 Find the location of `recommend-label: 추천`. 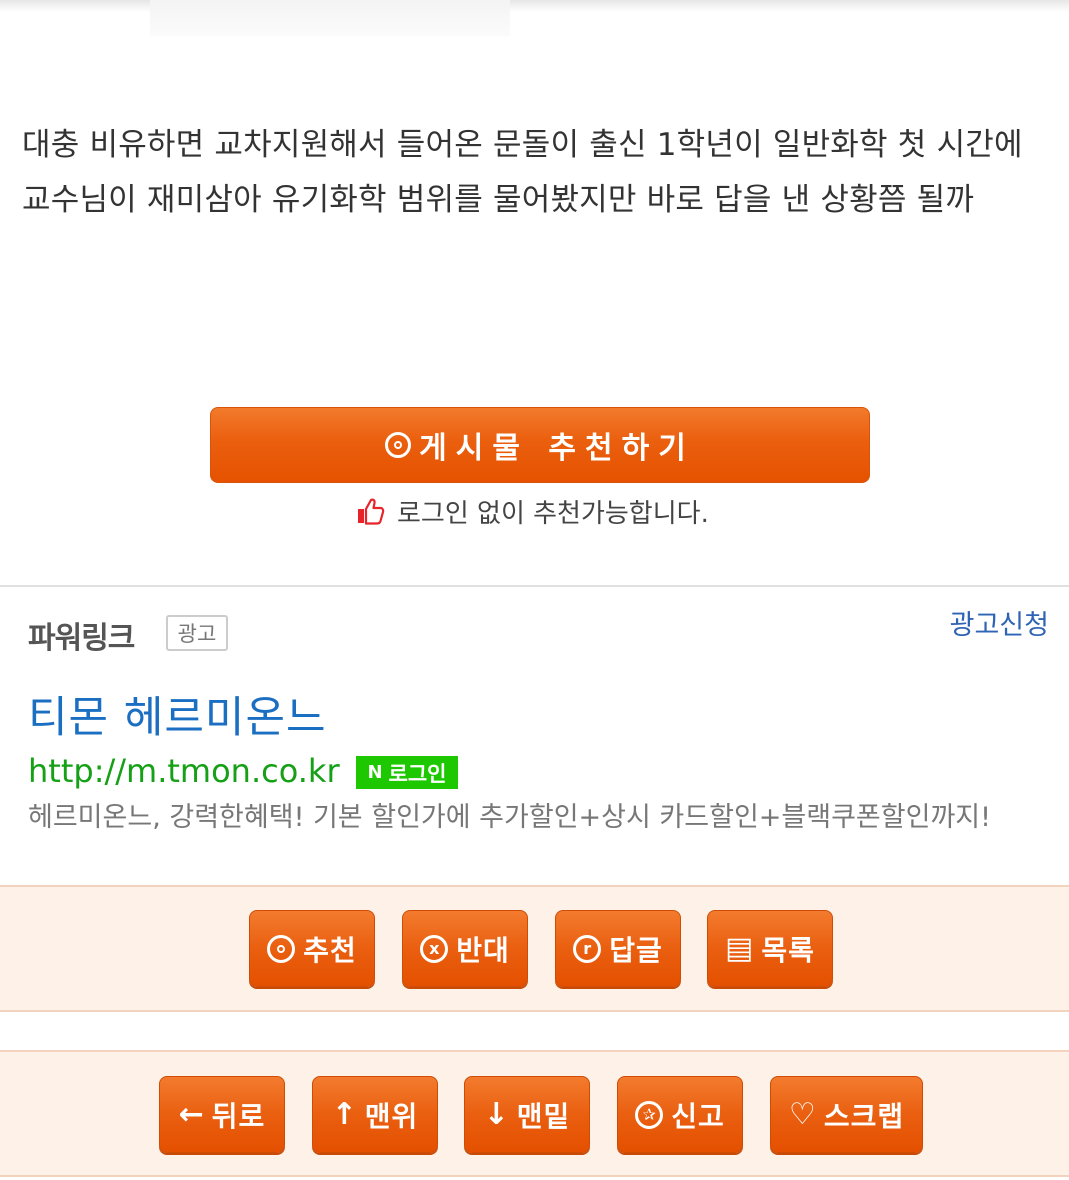

recommend-label: 추천 is located at coordinates (330, 950).